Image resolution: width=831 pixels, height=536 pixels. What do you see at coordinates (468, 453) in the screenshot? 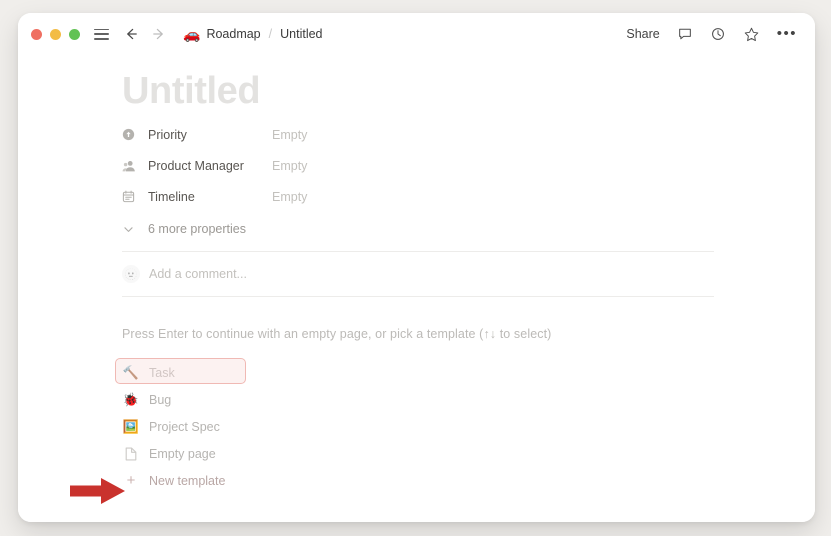
I see `template-item-empty-page: Empty page` at bounding box center [468, 453].